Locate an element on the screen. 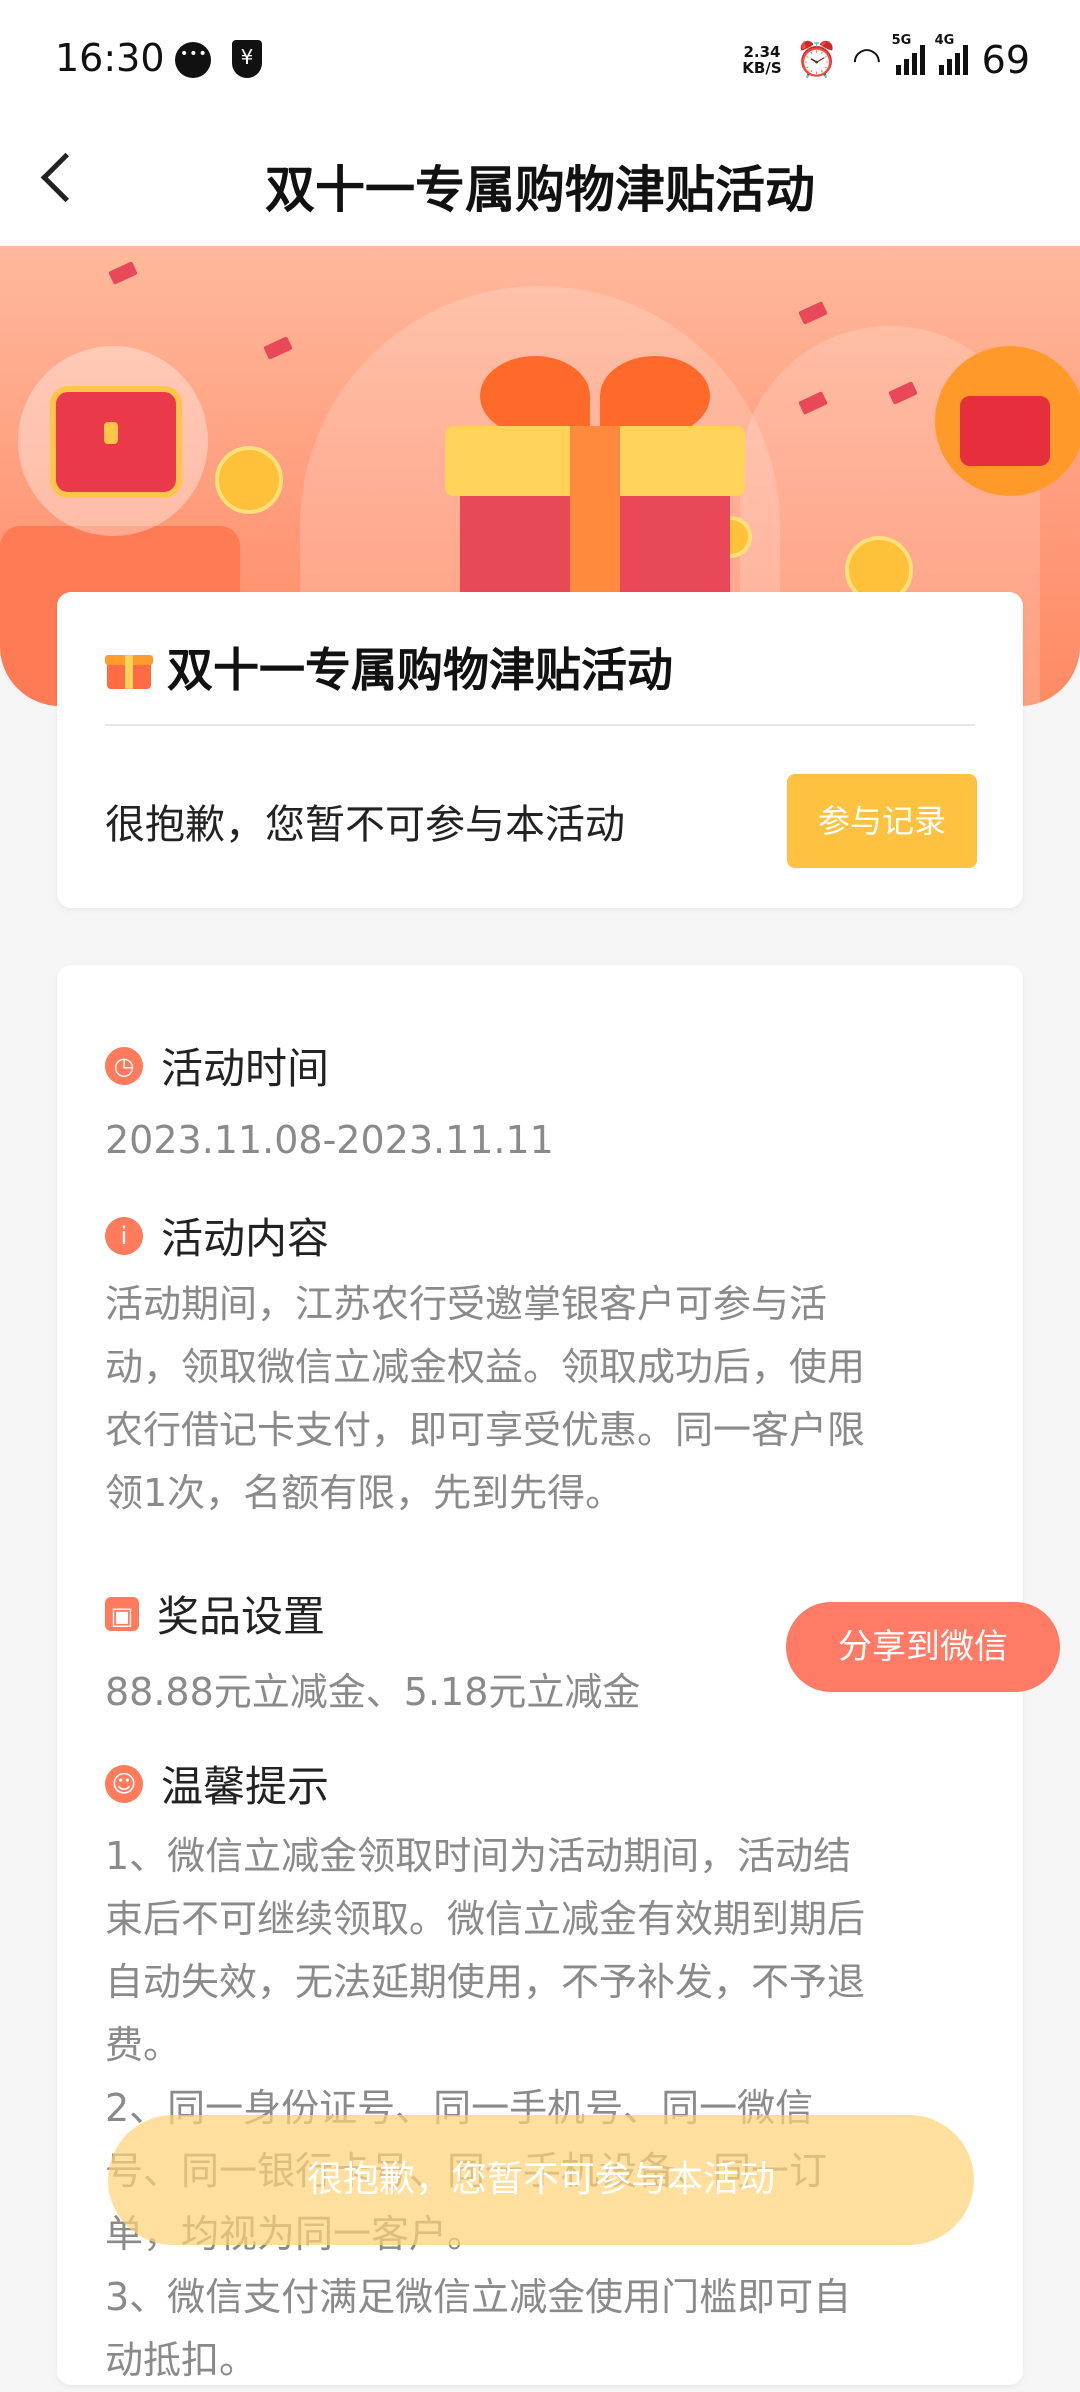  status-time: 16:30 is located at coordinates (110, 58).